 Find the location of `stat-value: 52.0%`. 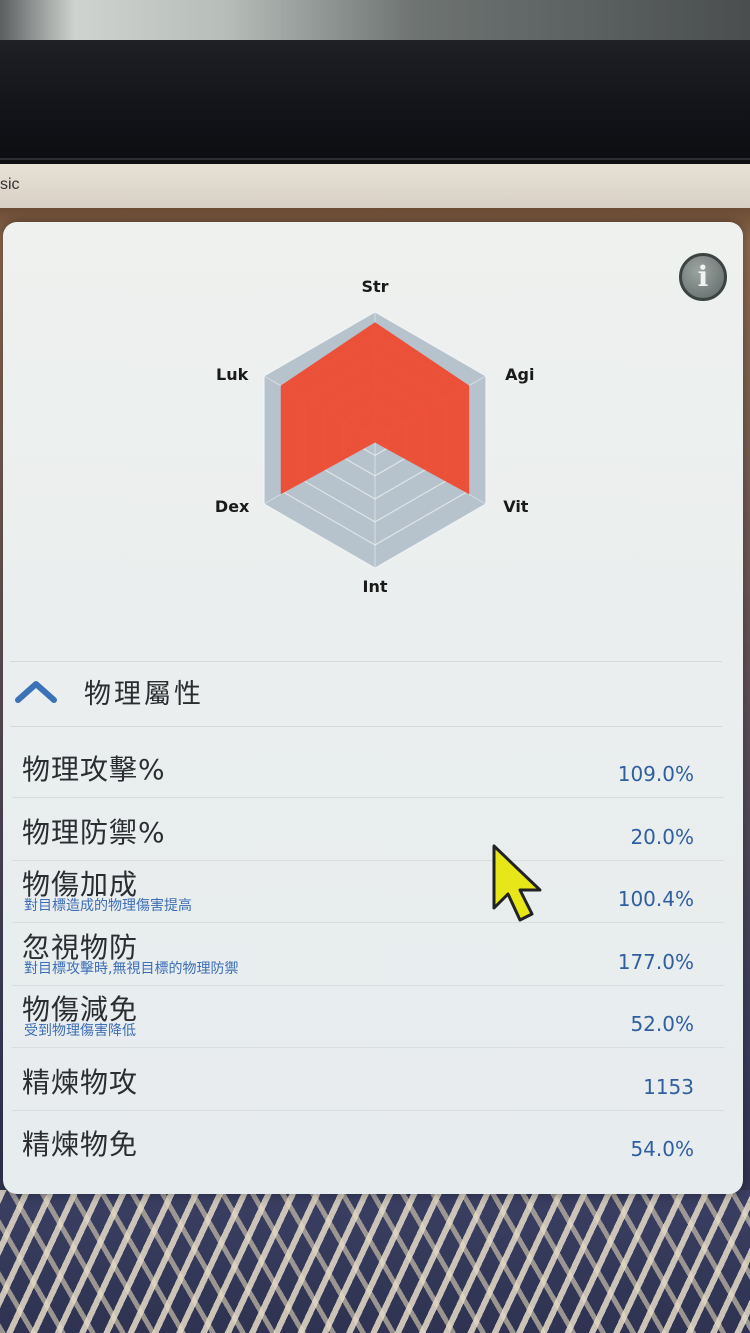

stat-value: 52.0% is located at coordinates (662, 1024).